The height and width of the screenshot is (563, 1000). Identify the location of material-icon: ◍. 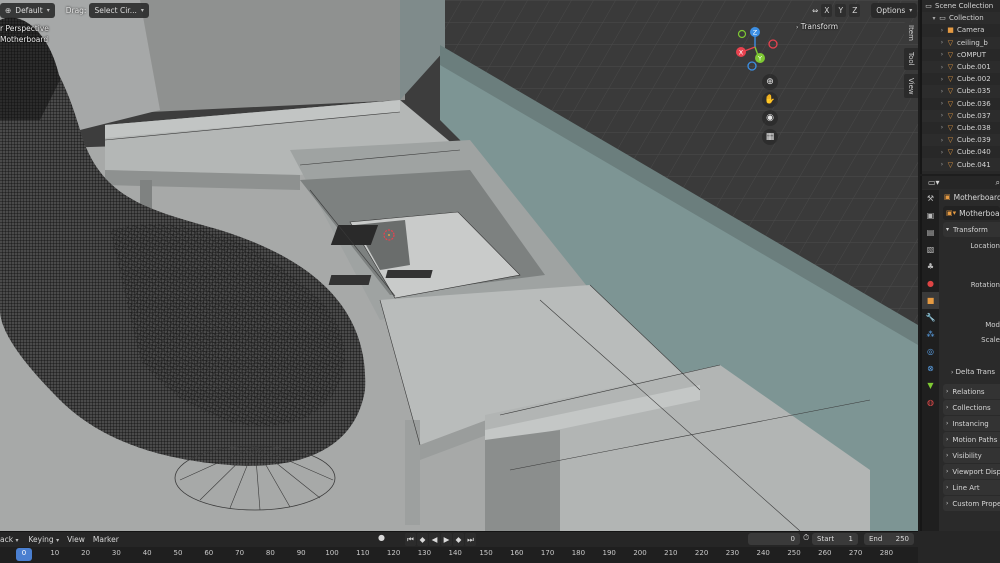
(930, 402).